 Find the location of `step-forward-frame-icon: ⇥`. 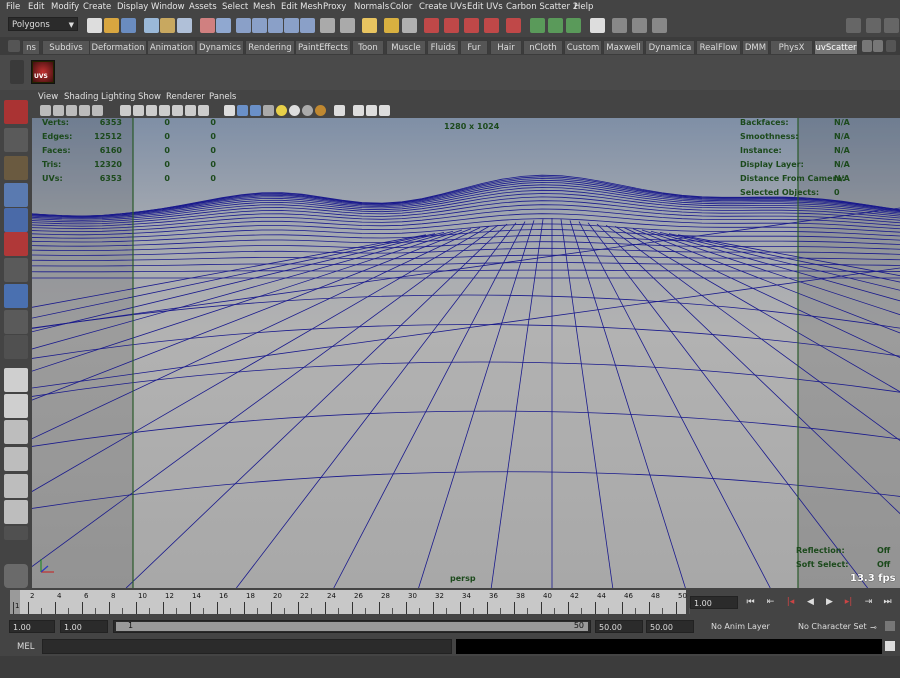

step-forward-frame-icon: ⇥ is located at coordinates (868, 602).